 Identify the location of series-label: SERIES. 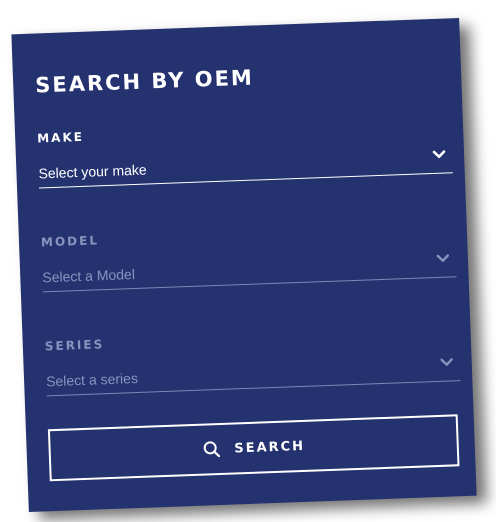
(74, 345).